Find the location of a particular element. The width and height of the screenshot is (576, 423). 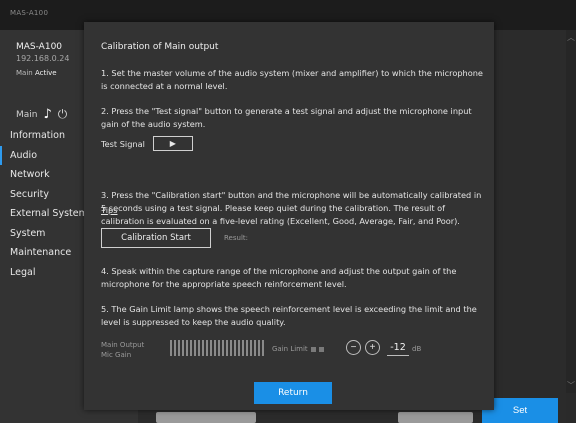

device-status: Main Active is located at coordinates (42, 73).